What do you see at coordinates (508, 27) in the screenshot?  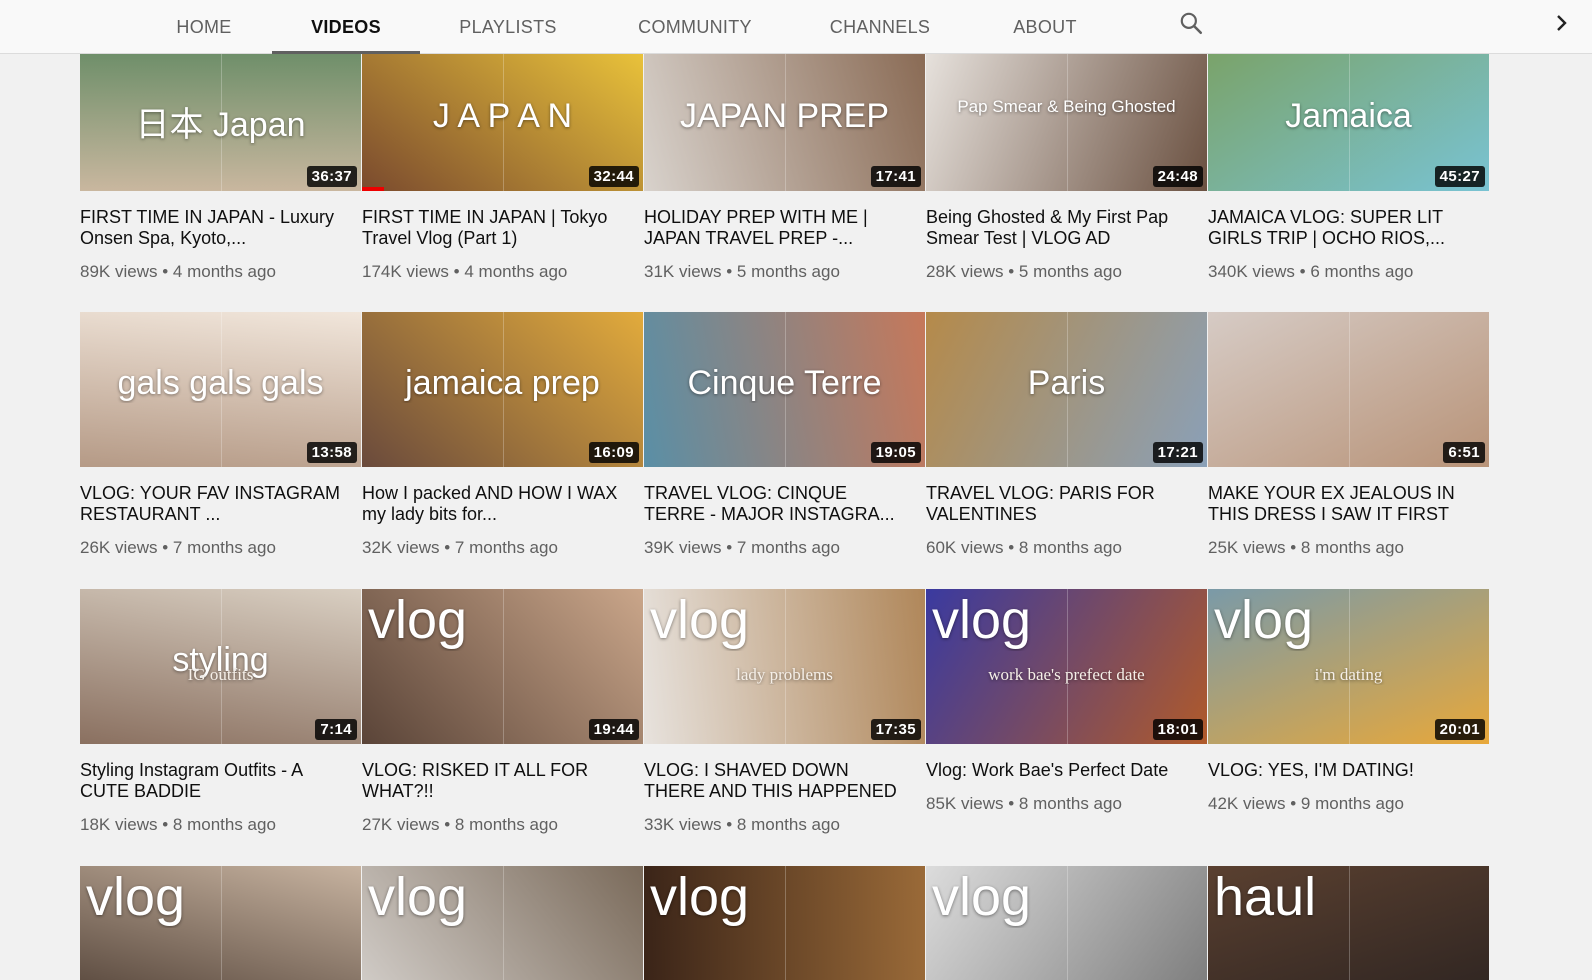 I see `tab-playlists: PLAYLISTS` at bounding box center [508, 27].